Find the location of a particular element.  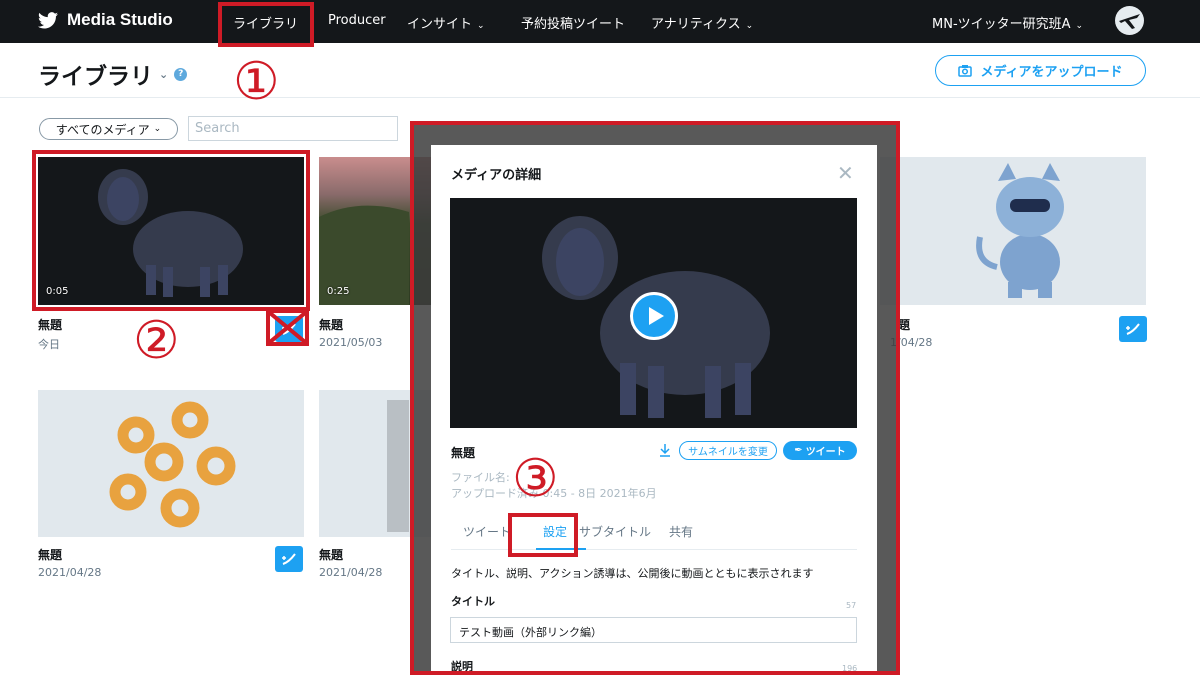

nav-item-insights-label: インサイト is located at coordinates (440, 24).